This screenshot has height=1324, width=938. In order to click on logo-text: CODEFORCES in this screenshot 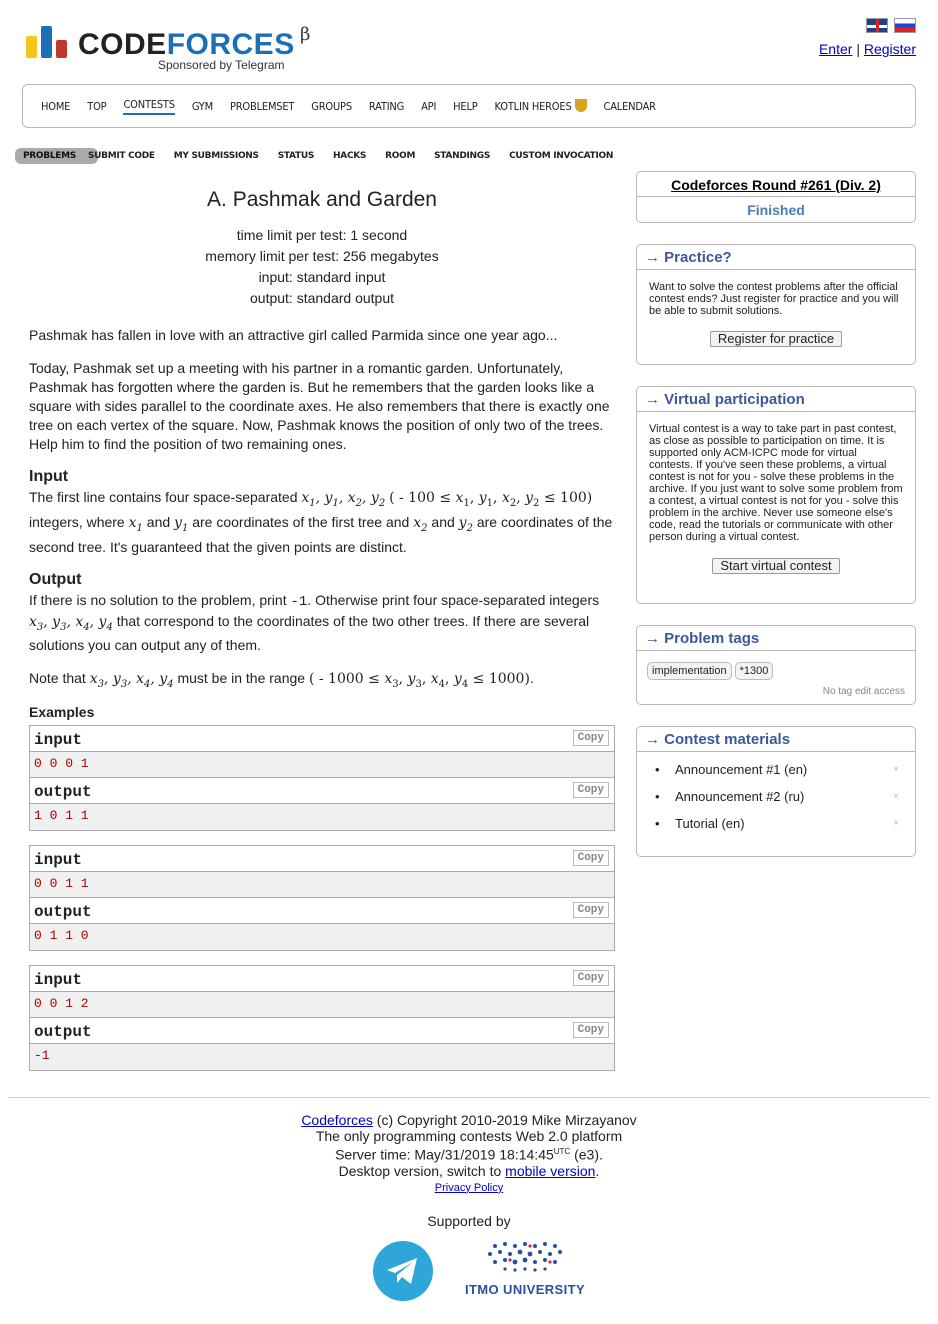, I will do `click(186, 44)`.